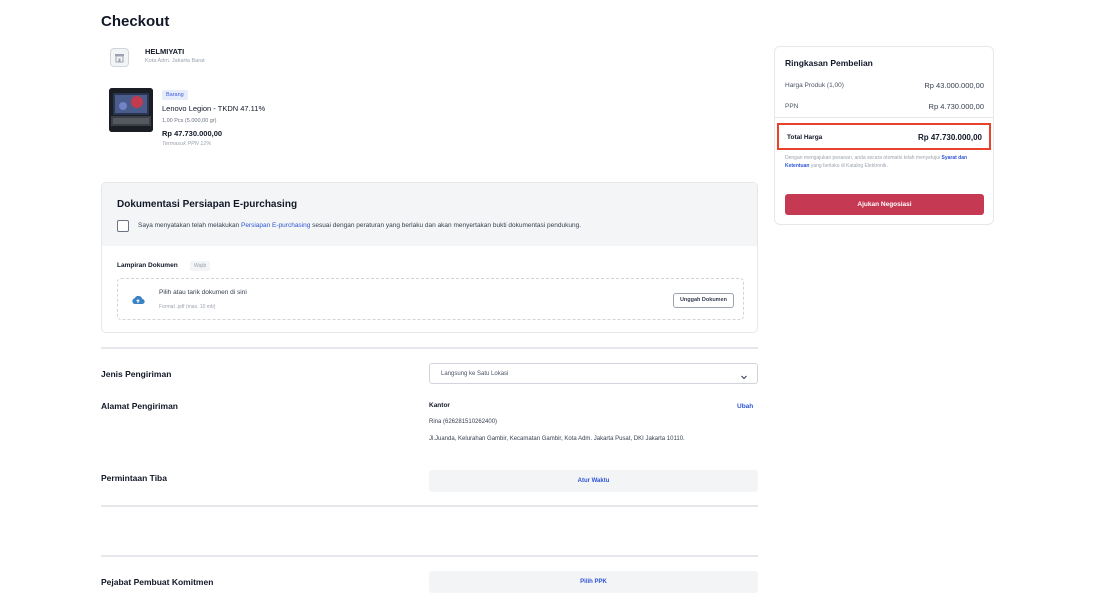 The image size is (1120, 614). Describe the element at coordinates (884, 117) in the screenshot. I see `summary-divider` at that location.